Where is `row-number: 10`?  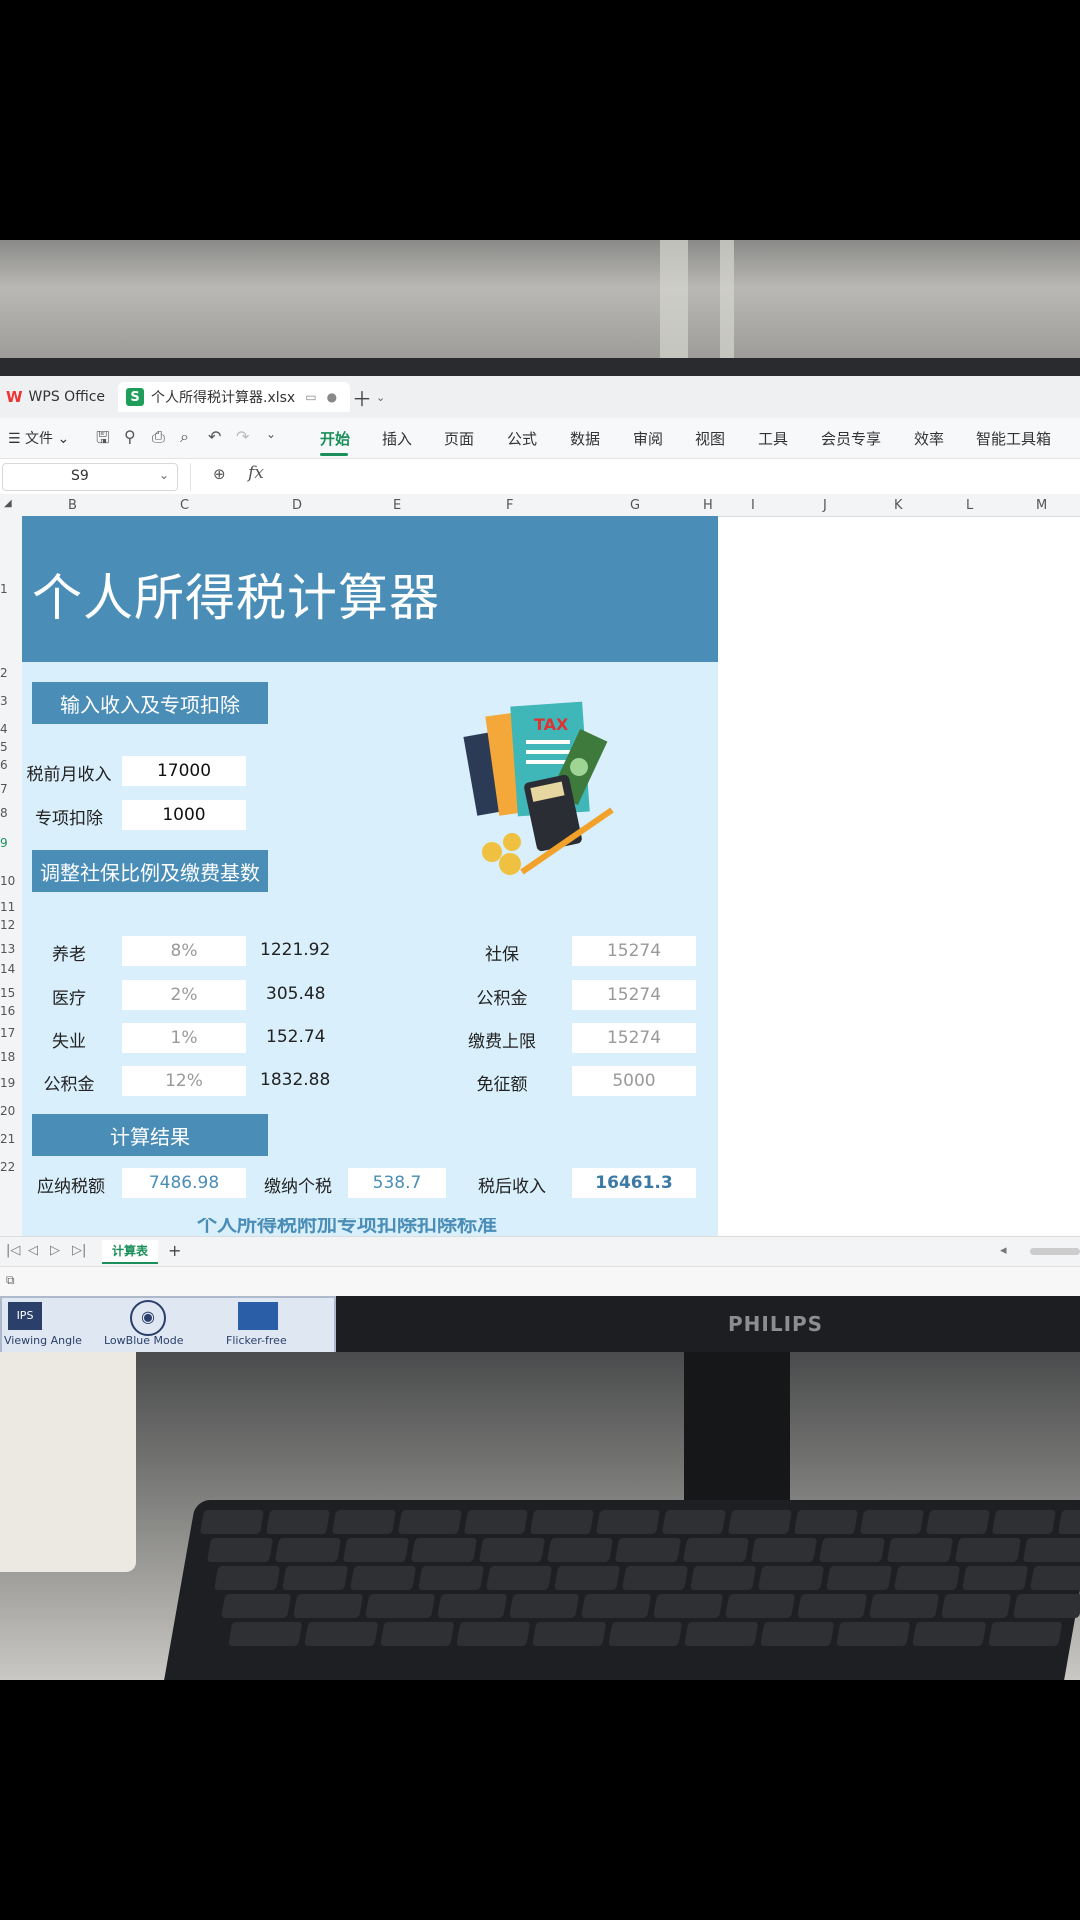 row-number: 10 is located at coordinates (7, 881).